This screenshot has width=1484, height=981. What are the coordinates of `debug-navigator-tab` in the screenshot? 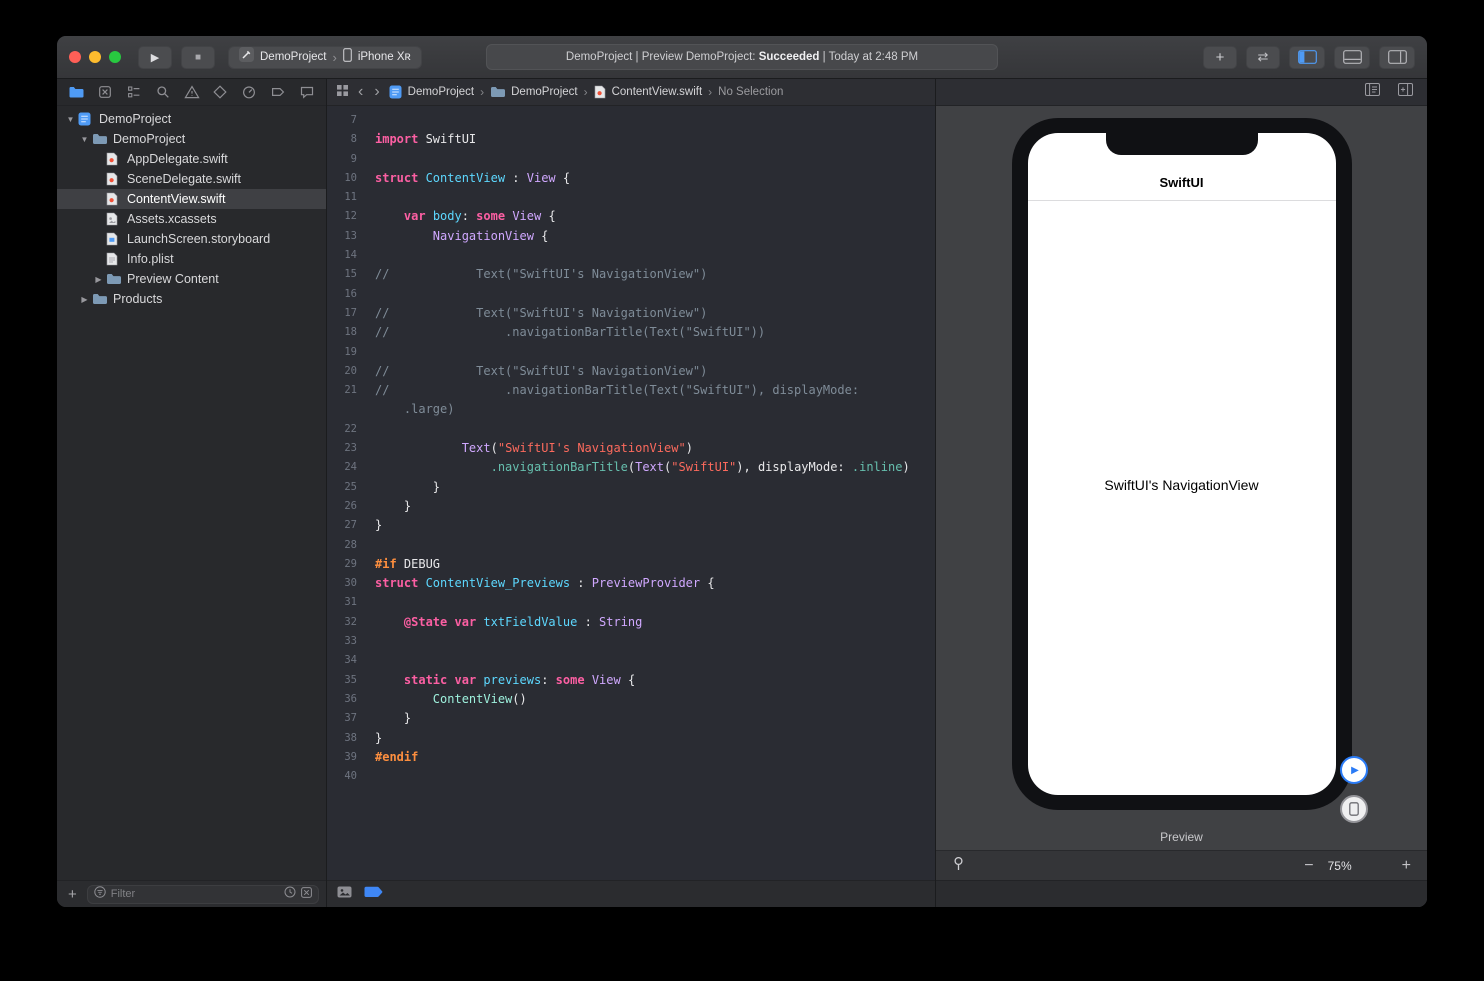 It's located at (249, 92).